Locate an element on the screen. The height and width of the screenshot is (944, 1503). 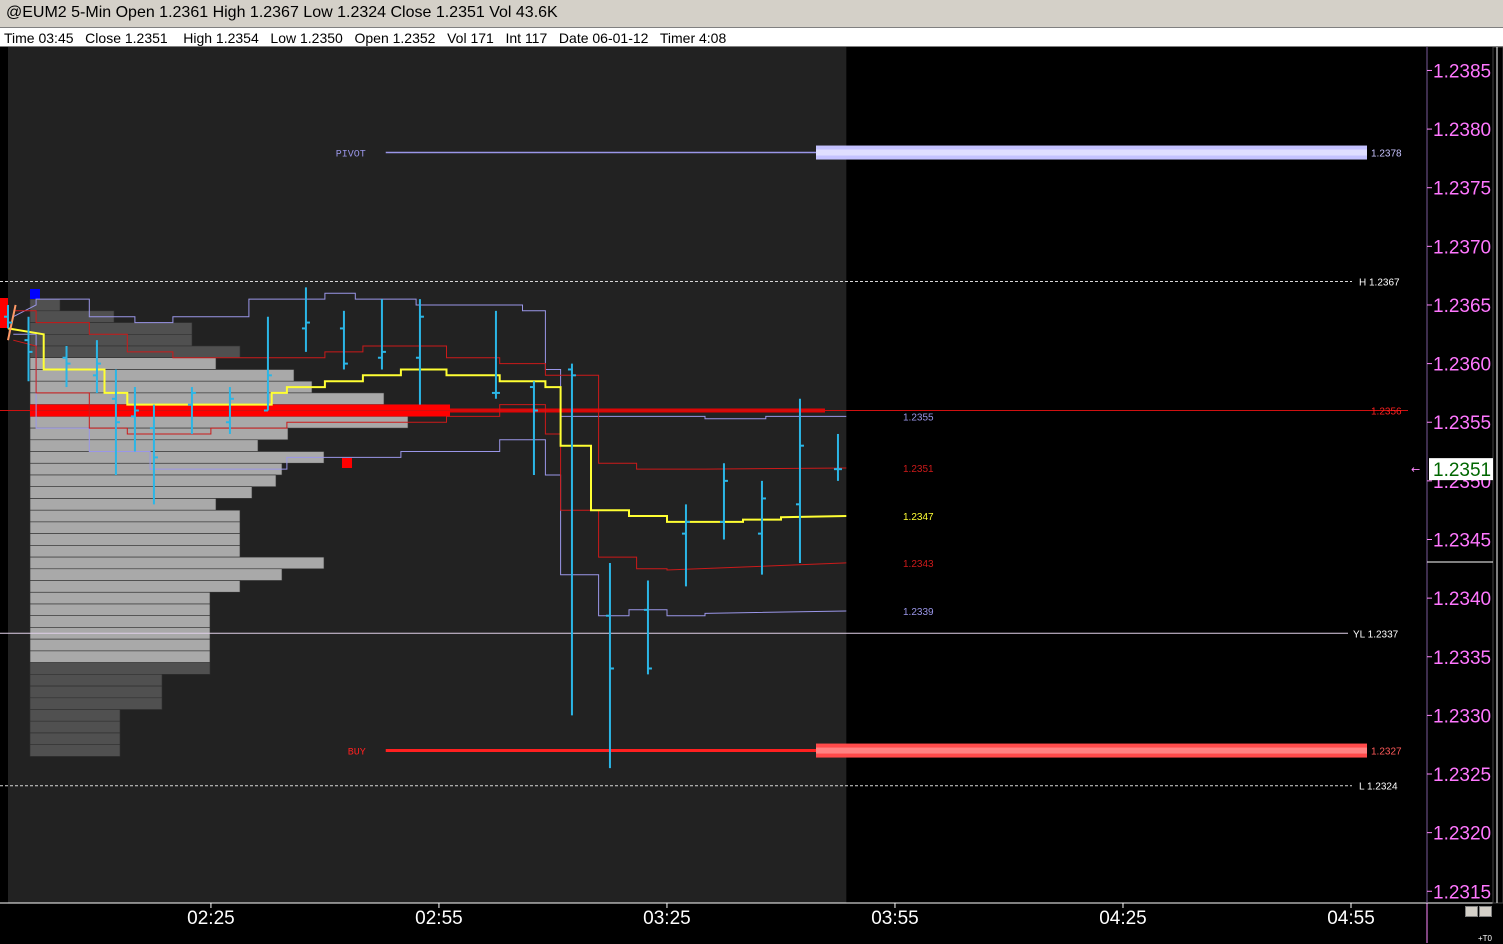
scrollbar is located at coordinates (1497, 475).